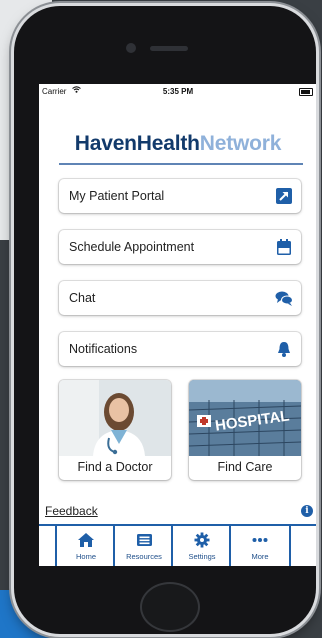 The width and height of the screenshot is (322, 638). Describe the element at coordinates (202, 556) in the screenshot. I see `tab-settings-label: Settings` at that location.